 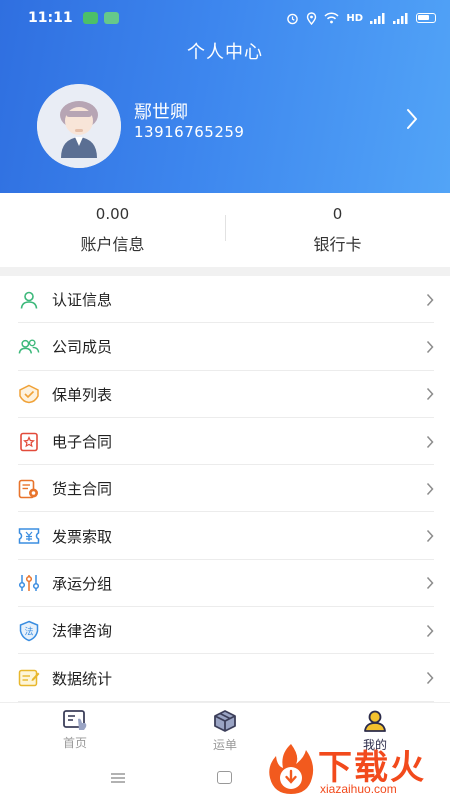 I want to click on home-board-icon, so click(x=75, y=720).